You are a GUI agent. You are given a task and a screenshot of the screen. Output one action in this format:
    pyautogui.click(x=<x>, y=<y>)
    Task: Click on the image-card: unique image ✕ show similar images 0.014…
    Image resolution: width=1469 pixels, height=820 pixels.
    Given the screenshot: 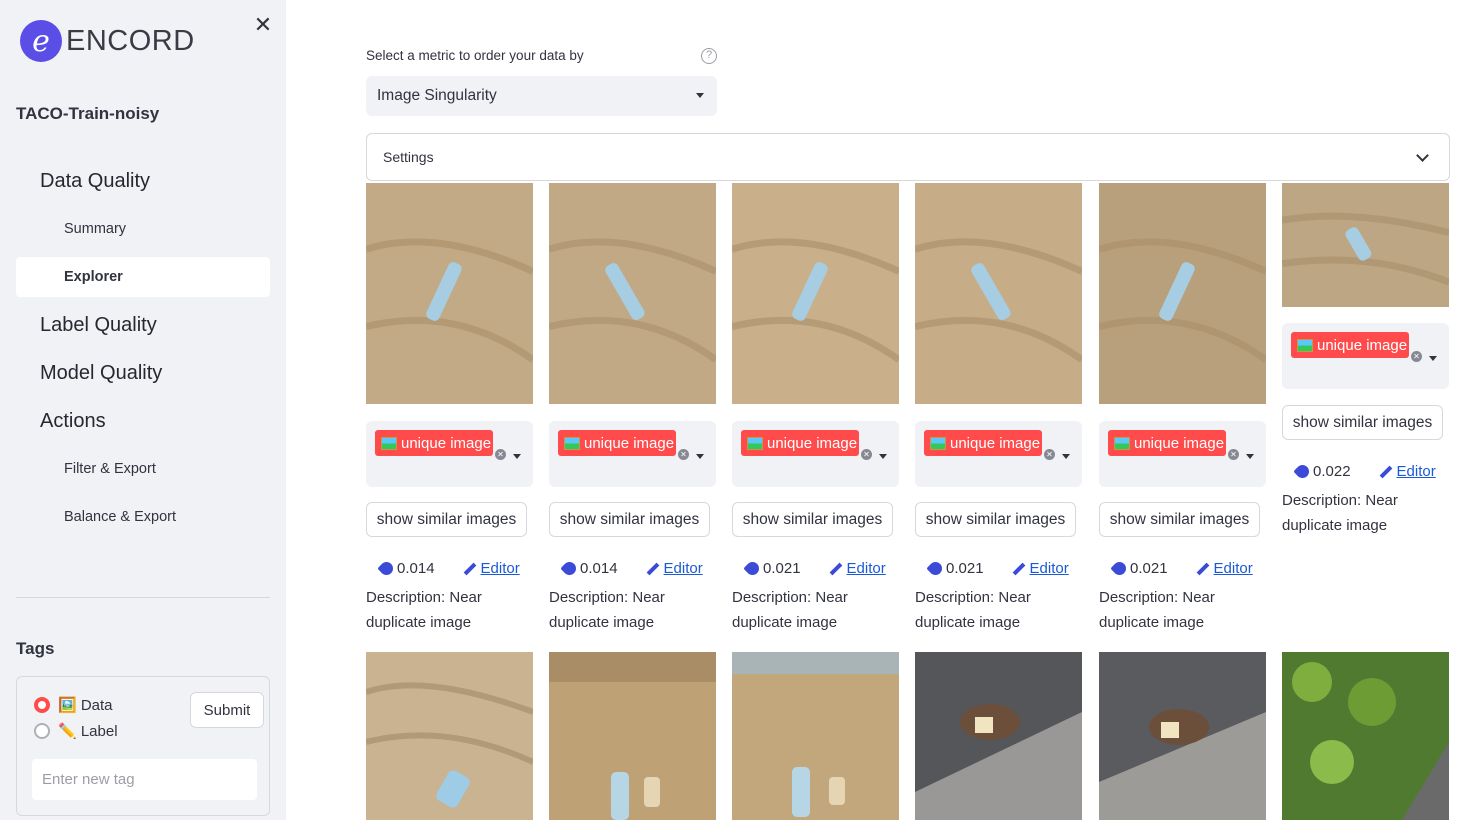 What is the action you would take?
    pyautogui.click(x=449, y=407)
    